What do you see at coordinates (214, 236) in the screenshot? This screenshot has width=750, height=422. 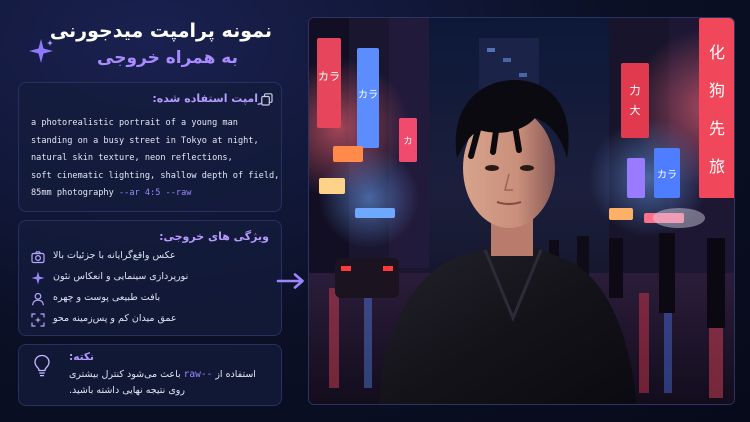 I see `features-heading: ویژگی های خروجی:` at bounding box center [214, 236].